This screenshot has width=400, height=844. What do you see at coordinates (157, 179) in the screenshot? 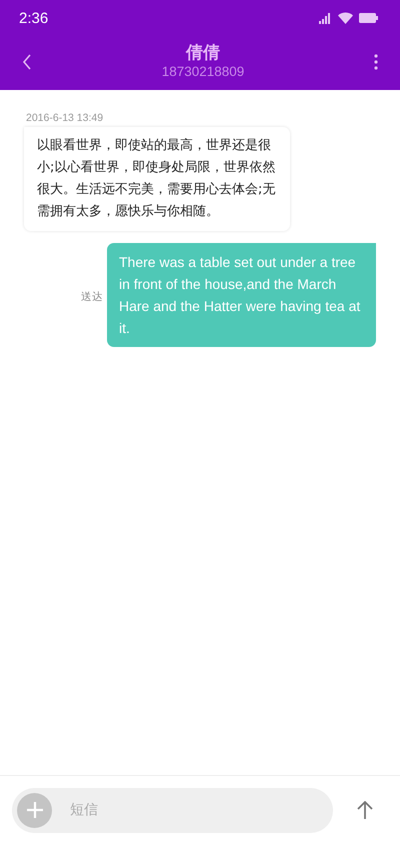
I see `received-message: 以眼看世界，即使站的最高，世界还是很小;以心看世界，即使身处局限，世界依然很大。生活远不完美，需要用心去体会;无需拥有太多，愿快乐与你相随。` at bounding box center [157, 179].